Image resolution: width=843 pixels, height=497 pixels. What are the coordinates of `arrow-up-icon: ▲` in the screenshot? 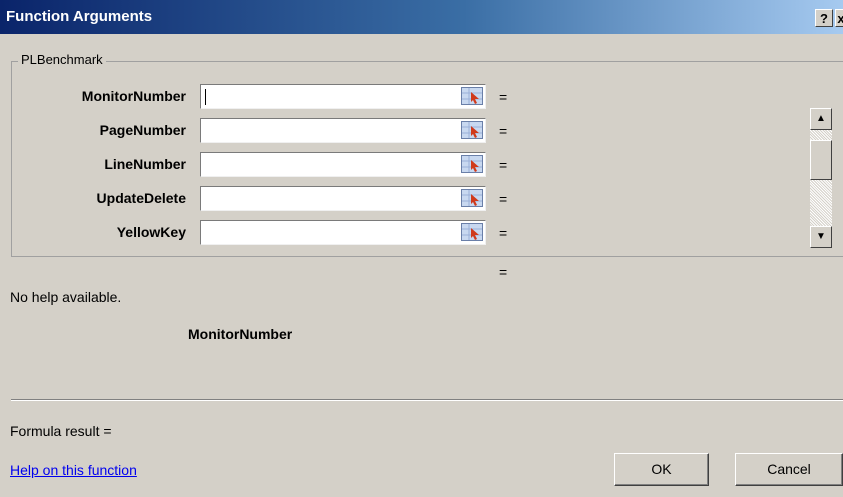 It's located at (821, 118).